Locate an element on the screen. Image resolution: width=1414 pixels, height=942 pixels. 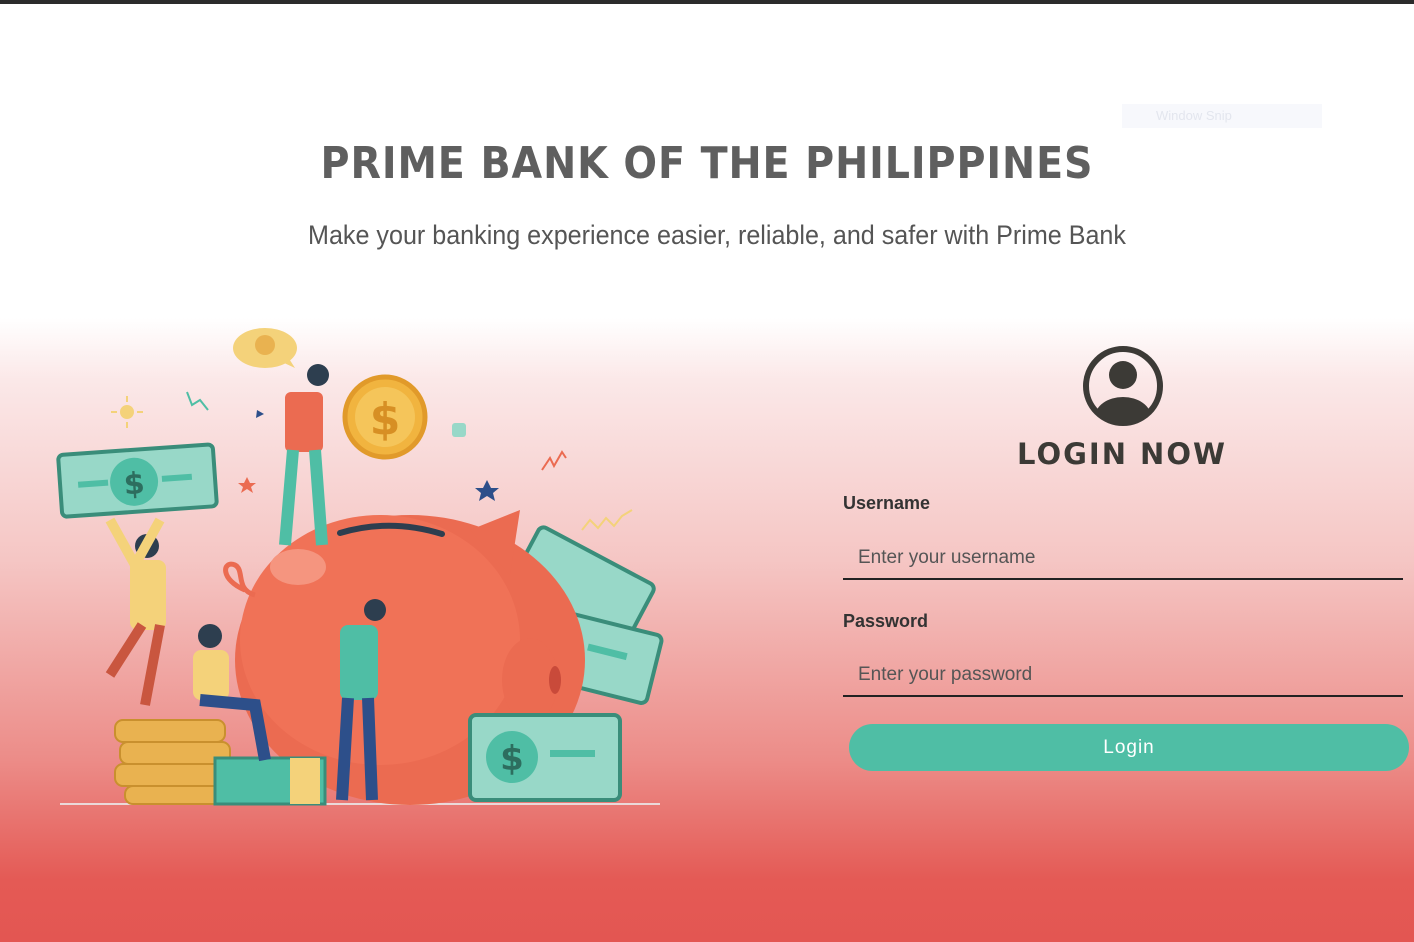
username-input is located at coordinates (1123, 559).